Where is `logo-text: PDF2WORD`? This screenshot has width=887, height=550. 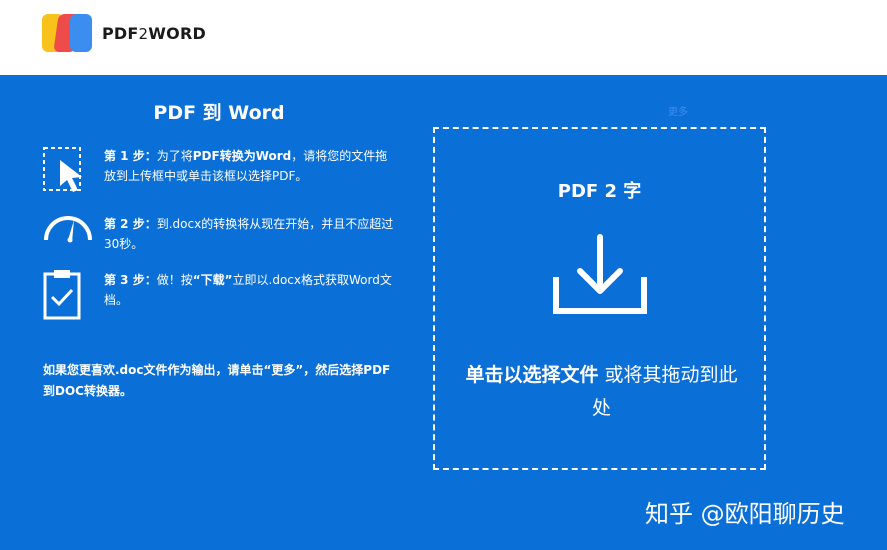
logo-text: PDF2WORD is located at coordinates (154, 33).